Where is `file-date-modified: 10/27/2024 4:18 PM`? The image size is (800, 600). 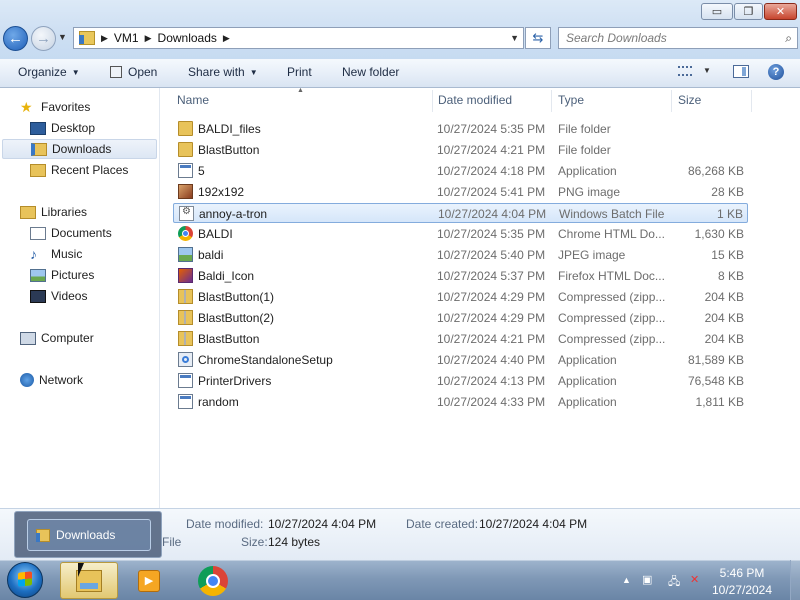 file-date-modified: 10/27/2024 4:18 PM is located at coordinates (491, 171).